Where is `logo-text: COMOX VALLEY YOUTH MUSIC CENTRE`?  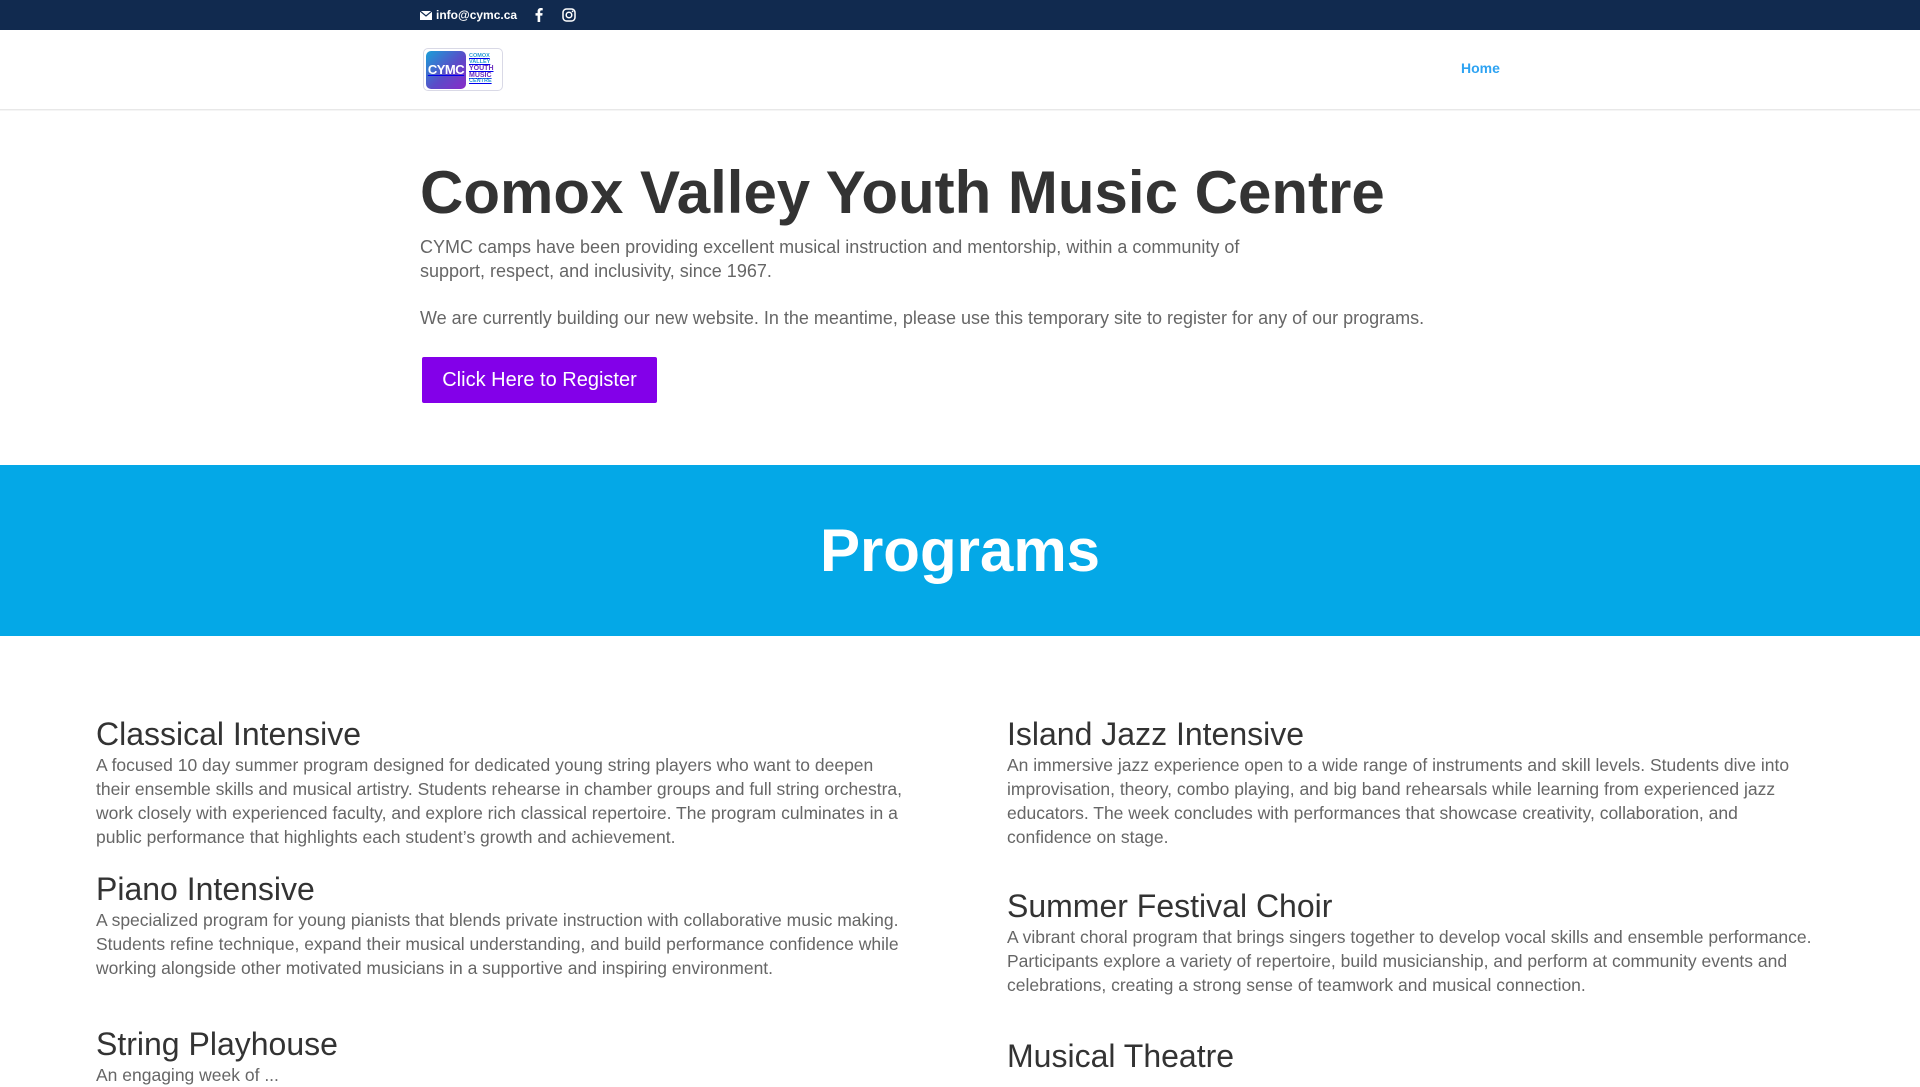
logo-text: COMOX VALLEY YOUTH MUSIC CENTRE is located at coordinates (481, 69).